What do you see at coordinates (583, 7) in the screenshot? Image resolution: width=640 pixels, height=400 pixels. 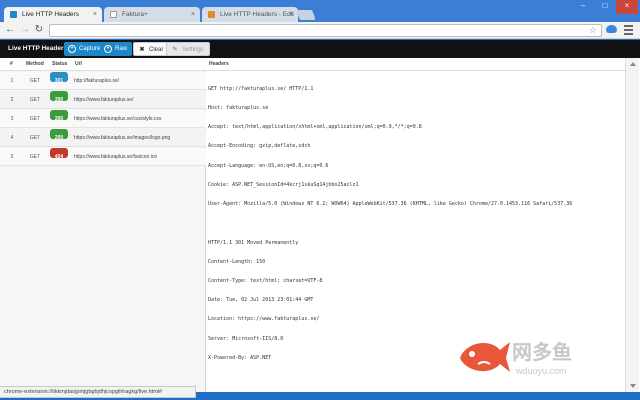 I see `minimize-button: –` at bounding box center [583, 7].